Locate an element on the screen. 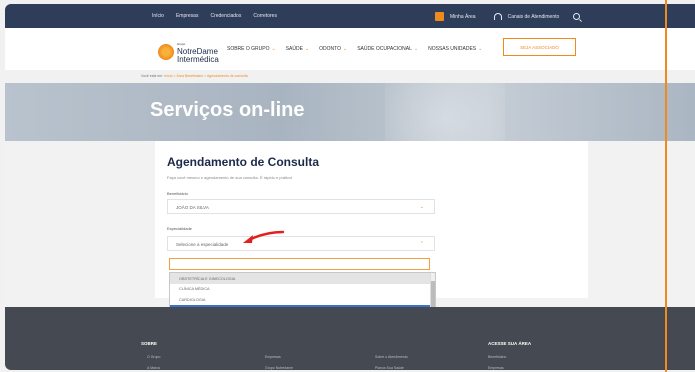 The image size is (695, 372). top-link-home: Início is located at coordinates (158, 16).